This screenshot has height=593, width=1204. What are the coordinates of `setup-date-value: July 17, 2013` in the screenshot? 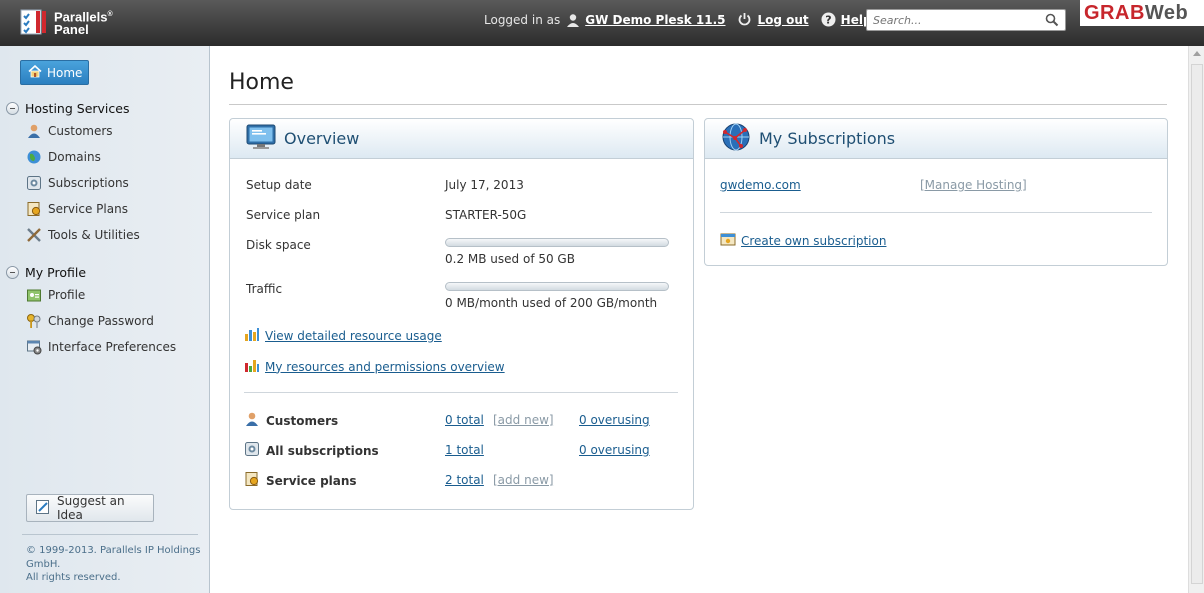 It's located at (484, 185).